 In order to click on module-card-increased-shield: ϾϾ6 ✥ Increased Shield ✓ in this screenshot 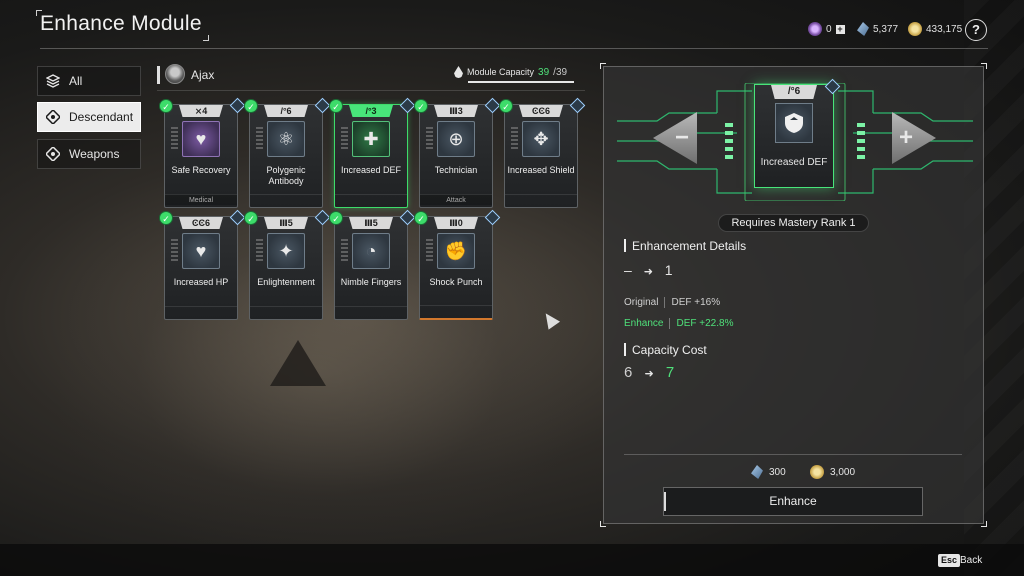, I will do `click(542, 152)`.